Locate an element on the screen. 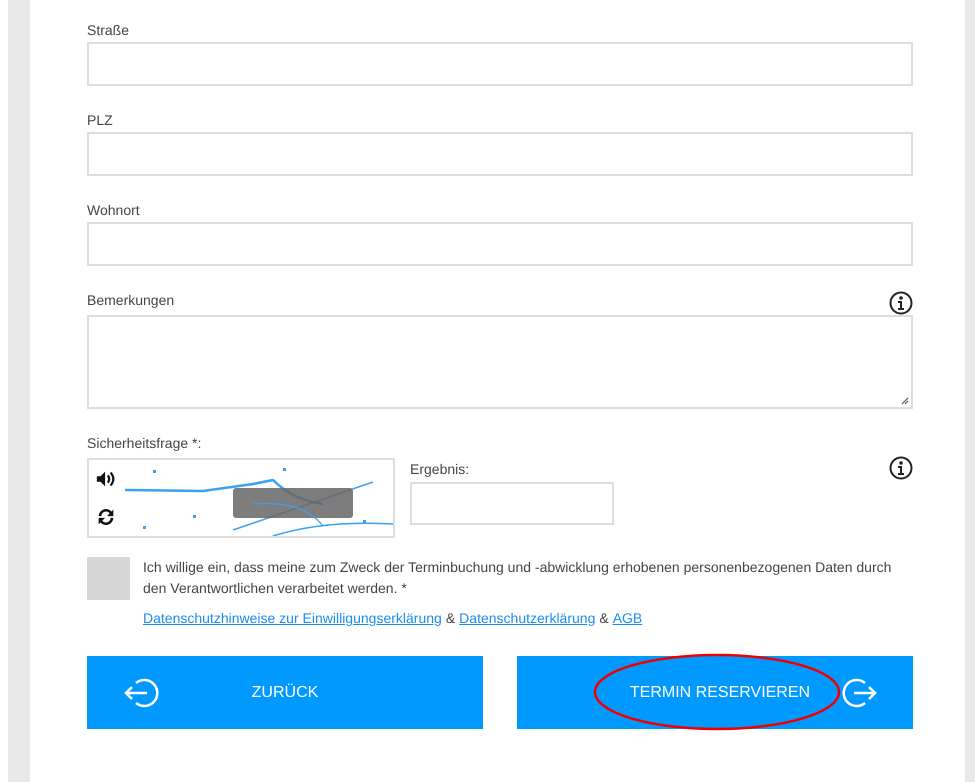 Image resolution: width=975 pixels, height=782 pixels. field-label: Ergebnis: is located at coordinates (440, 469).